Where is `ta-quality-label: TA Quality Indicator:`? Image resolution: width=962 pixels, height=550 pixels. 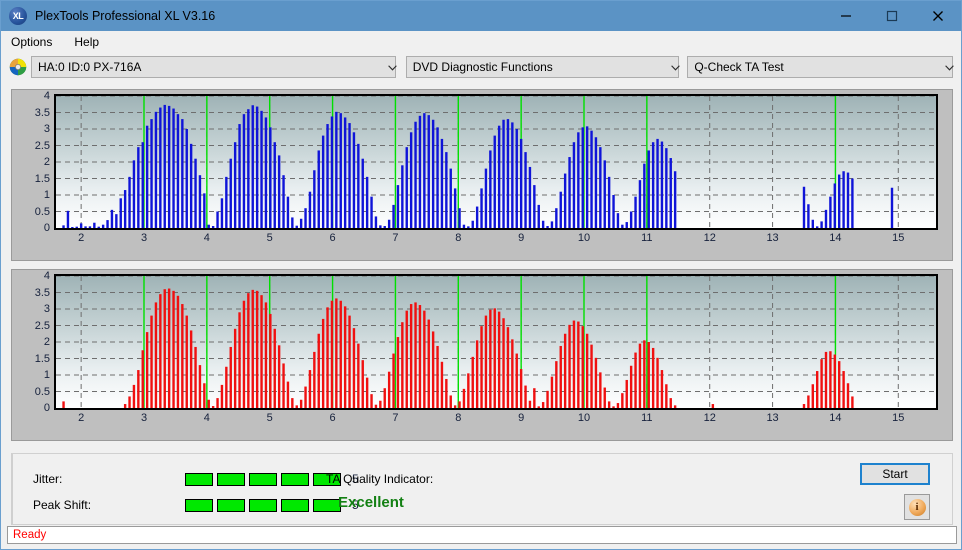 ta-quality-label: TA Quality Indicator: is located at coordinates (380, 479).